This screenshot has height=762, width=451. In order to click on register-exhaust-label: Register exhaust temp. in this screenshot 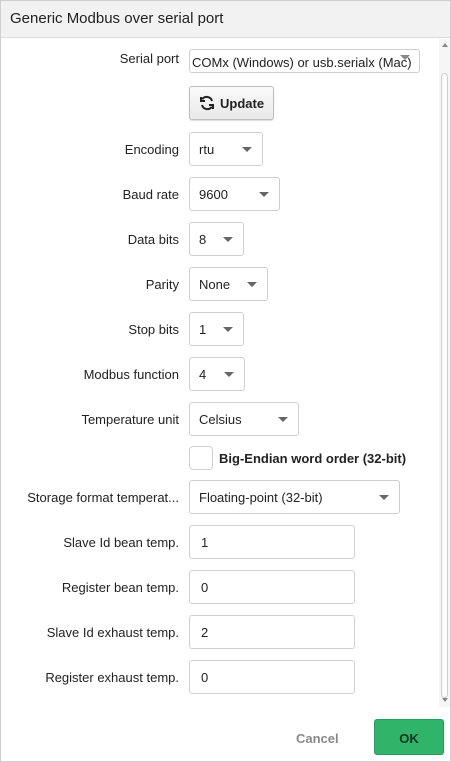, I will do `click(112, 677)`.